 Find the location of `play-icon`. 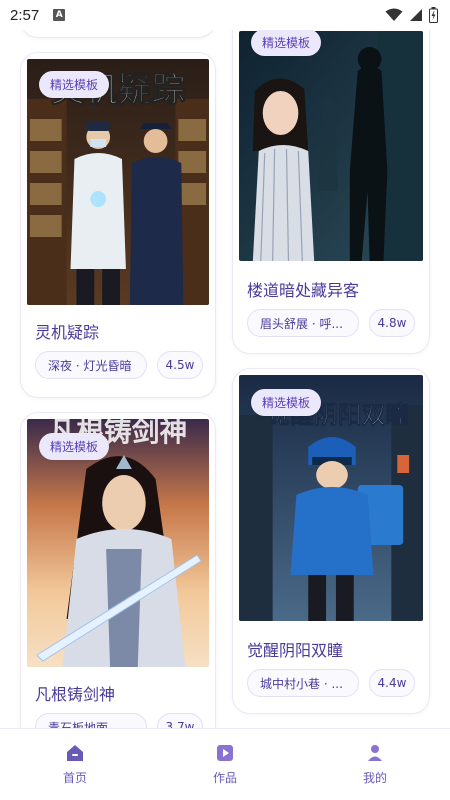

play-icon is located at coordinates (225, 753).